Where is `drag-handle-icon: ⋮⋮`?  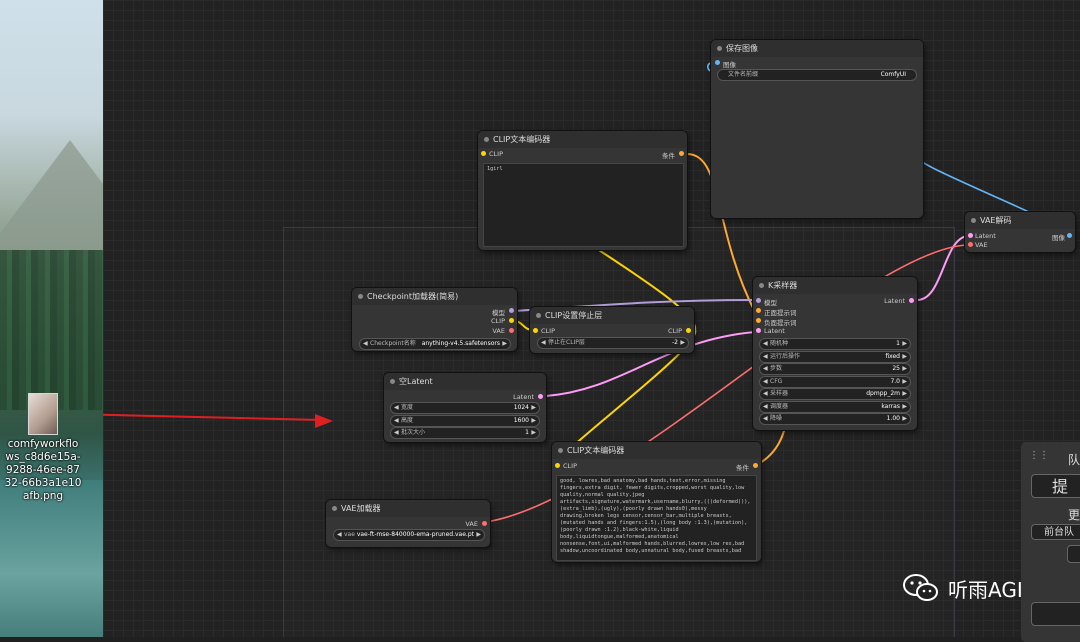
drag-handle-icon: ⋮⋮ is located at coordinates (1039, 455).